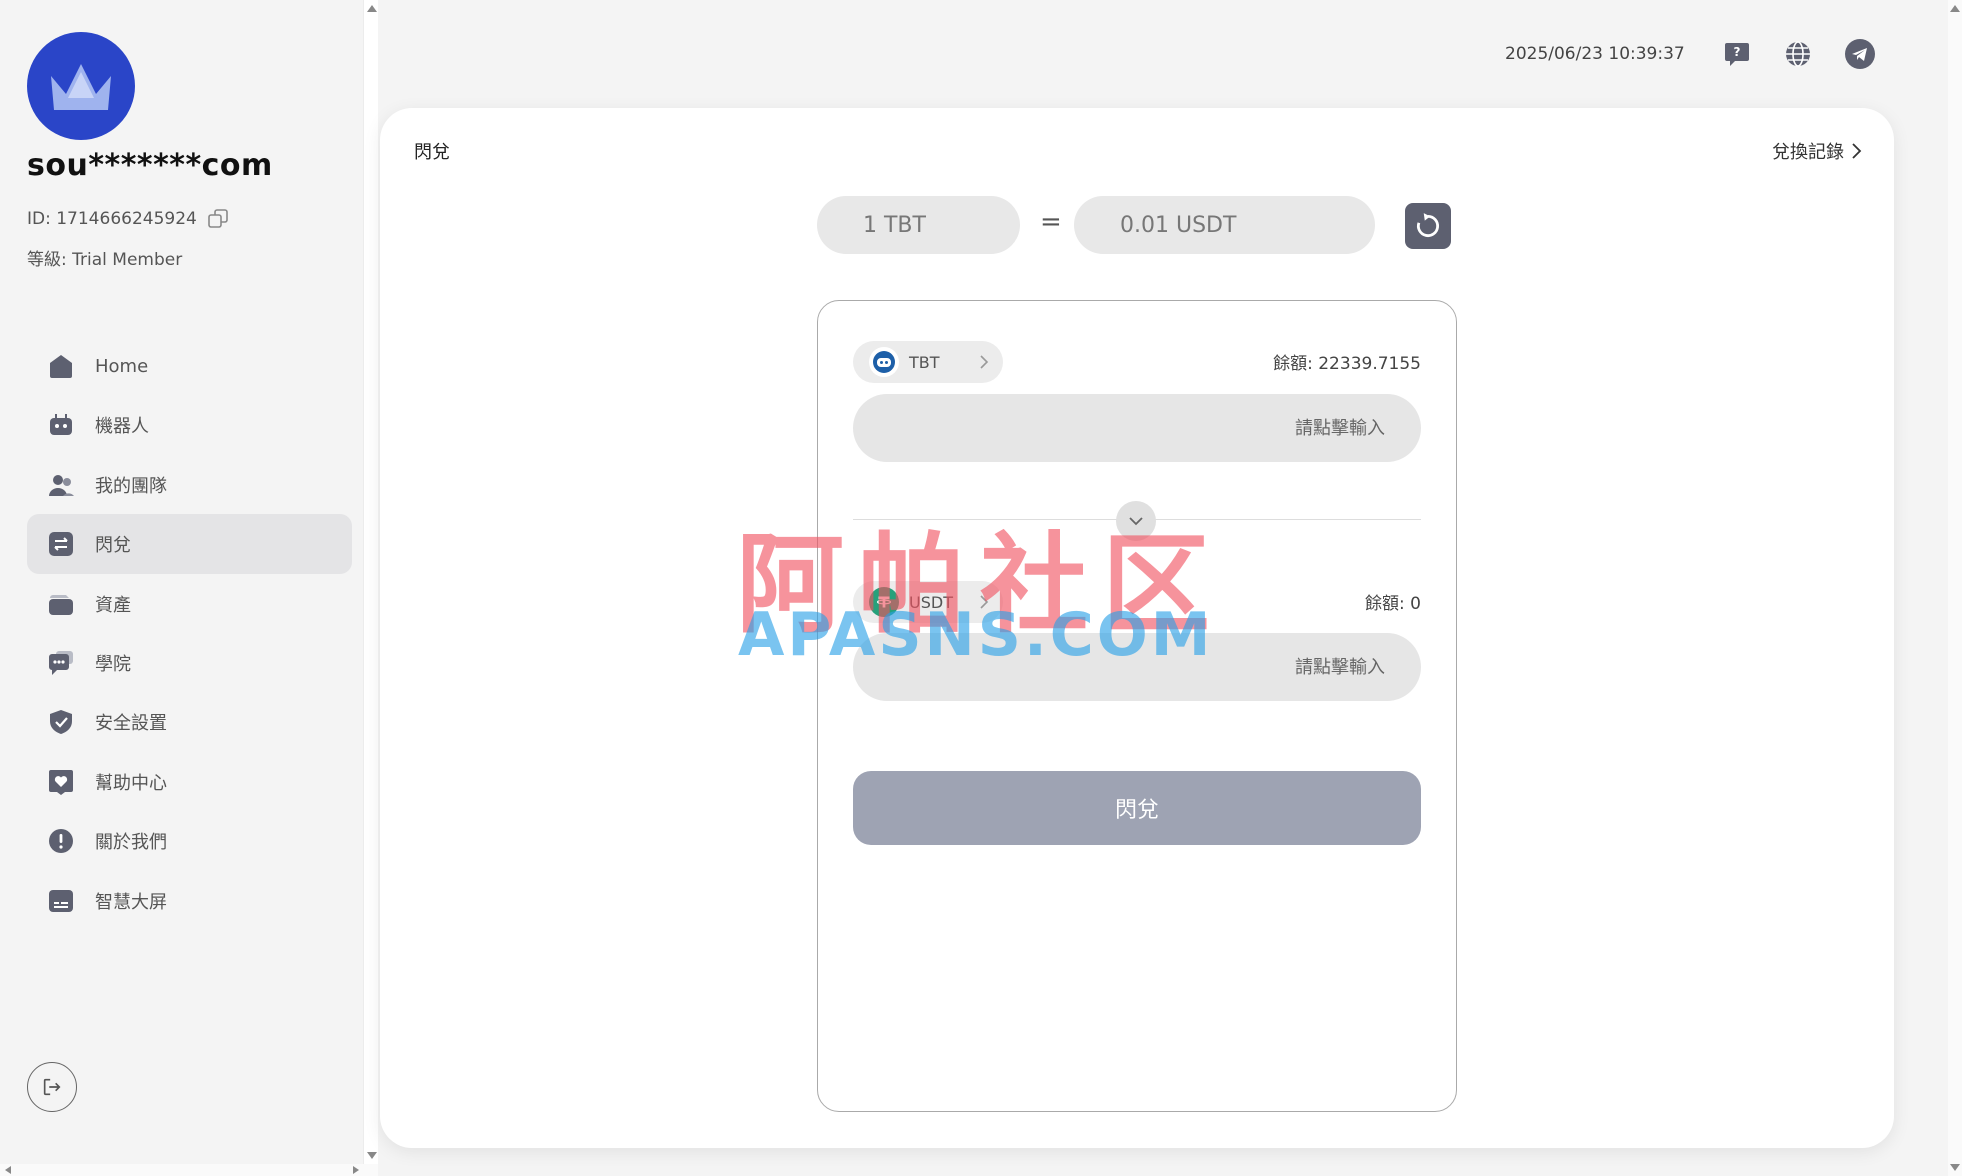 This screenshot has width=1962, height=1176. Describe the element at coordinates (218, 219) in the screenshot. I see `copy-icon` at that location.